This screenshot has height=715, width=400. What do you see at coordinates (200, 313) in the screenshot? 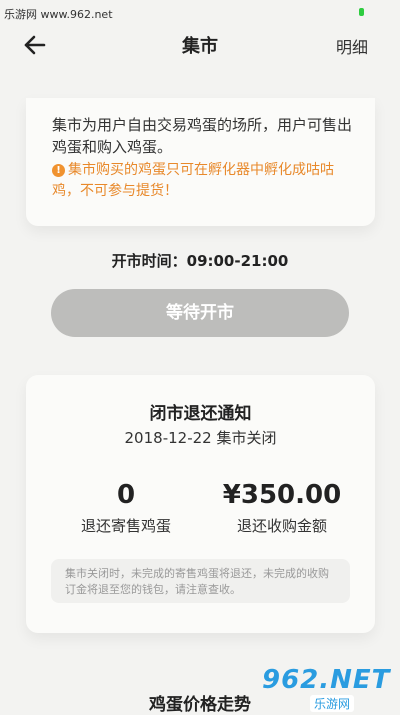
I see `wait-open-button: 等待开市` at bounding box center [200, 313].